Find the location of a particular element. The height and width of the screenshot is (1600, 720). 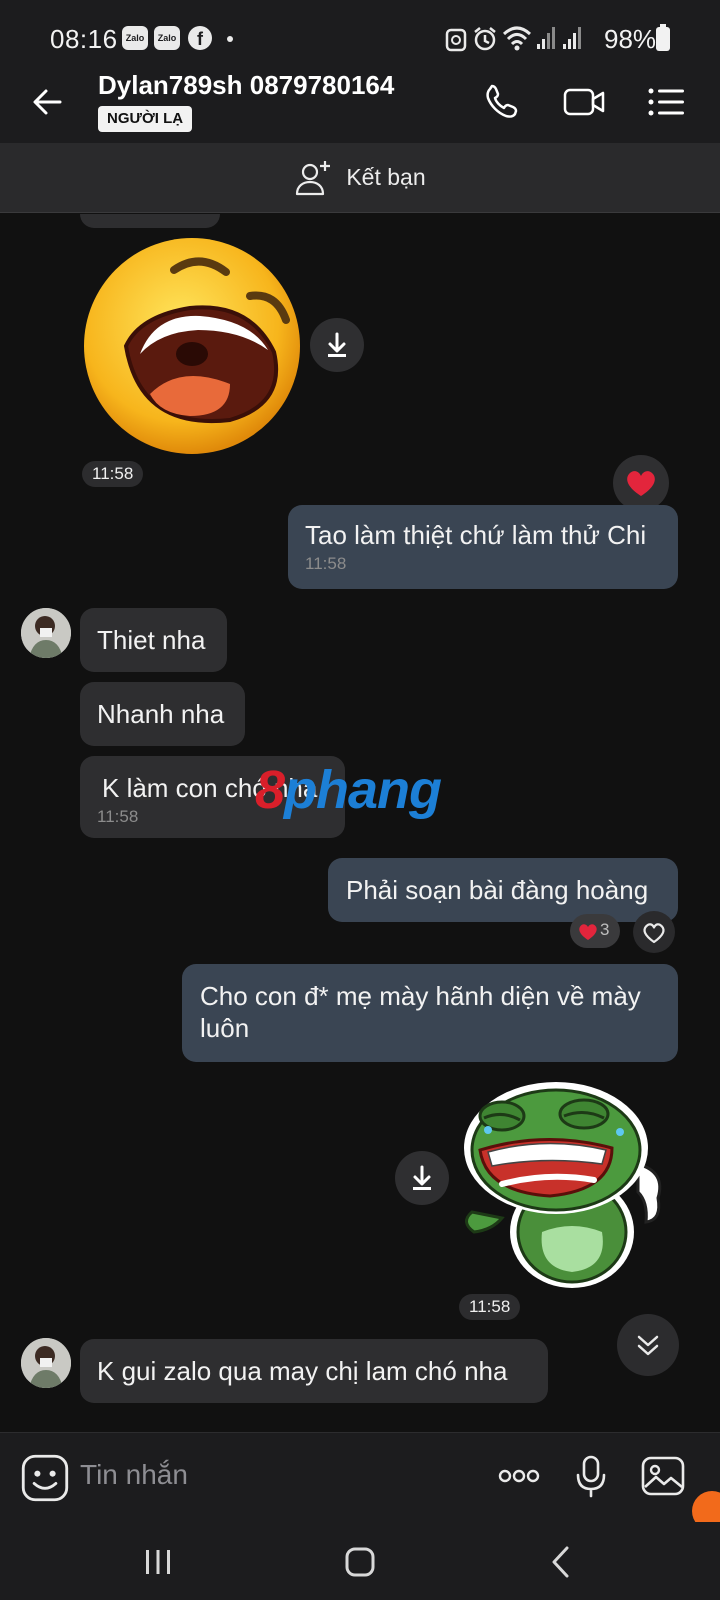

message-bubble-incoming: K gui zalo qua may chị lam chó nha is located at coordinates (314, 1371).